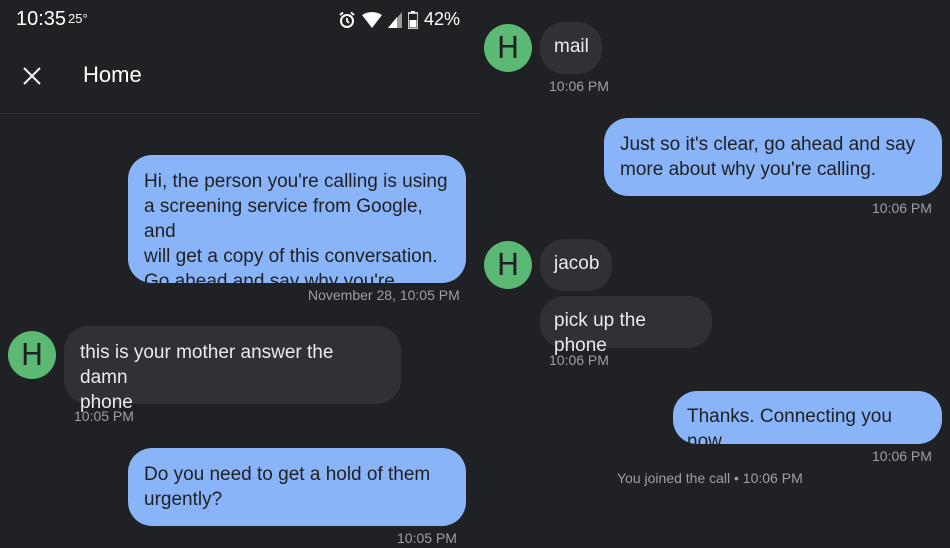 Image resolution: width=950 pixels, height=548 pixels. Describe the element at coordinates (626, 326) in the screenshot. I see `incoming-message-bubble: pick up the phone` at that location.